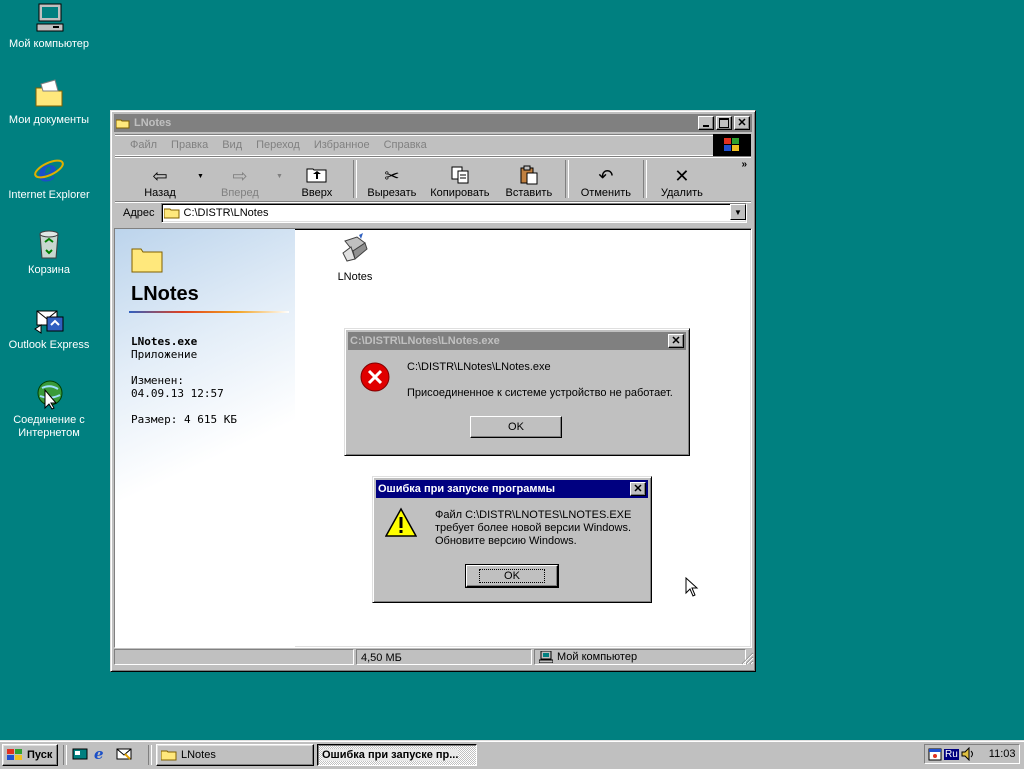 Image resolution: width=1024 pixels, height=769 pixels. I want to click on menu-file: Файл, so click(143, 145).